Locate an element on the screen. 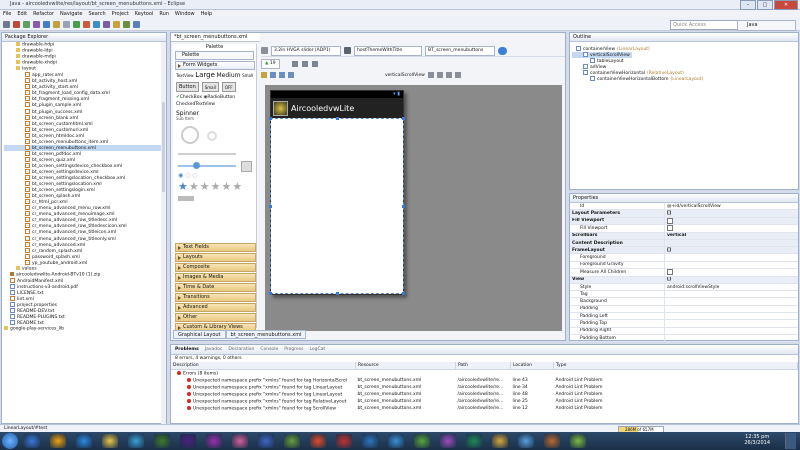  palette-dropdown: Palette is located at coordinates (214, 55).